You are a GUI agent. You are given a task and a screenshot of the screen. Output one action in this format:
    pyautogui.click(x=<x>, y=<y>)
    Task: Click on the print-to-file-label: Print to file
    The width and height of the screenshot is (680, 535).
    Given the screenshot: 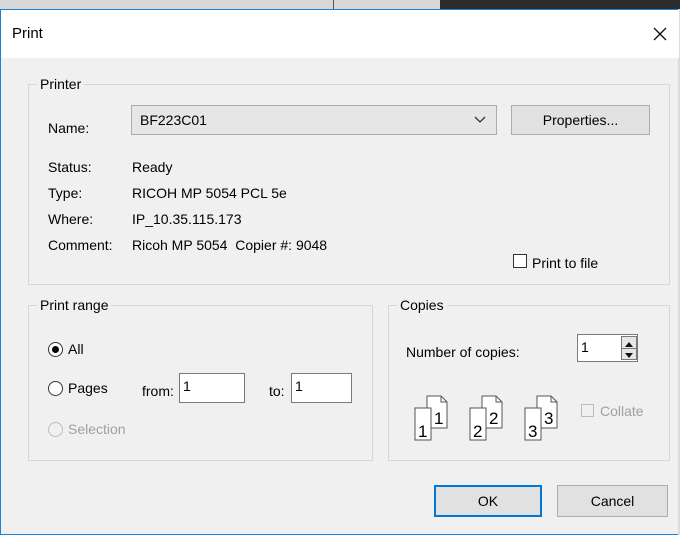 What is the action you would take?
    pyautogui.click(x=565, y=263)
    